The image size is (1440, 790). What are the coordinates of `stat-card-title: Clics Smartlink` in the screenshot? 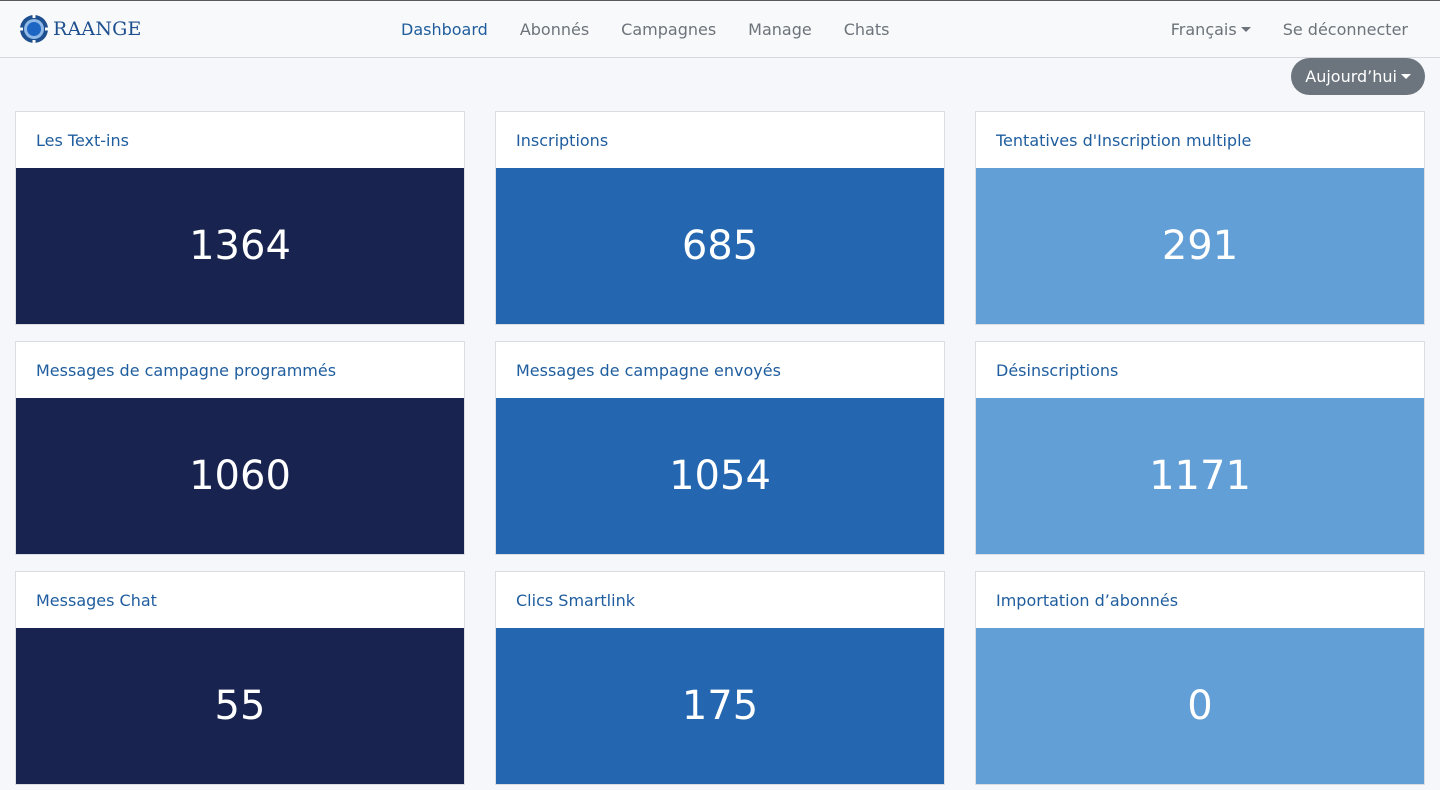 It's located at (575, 600).